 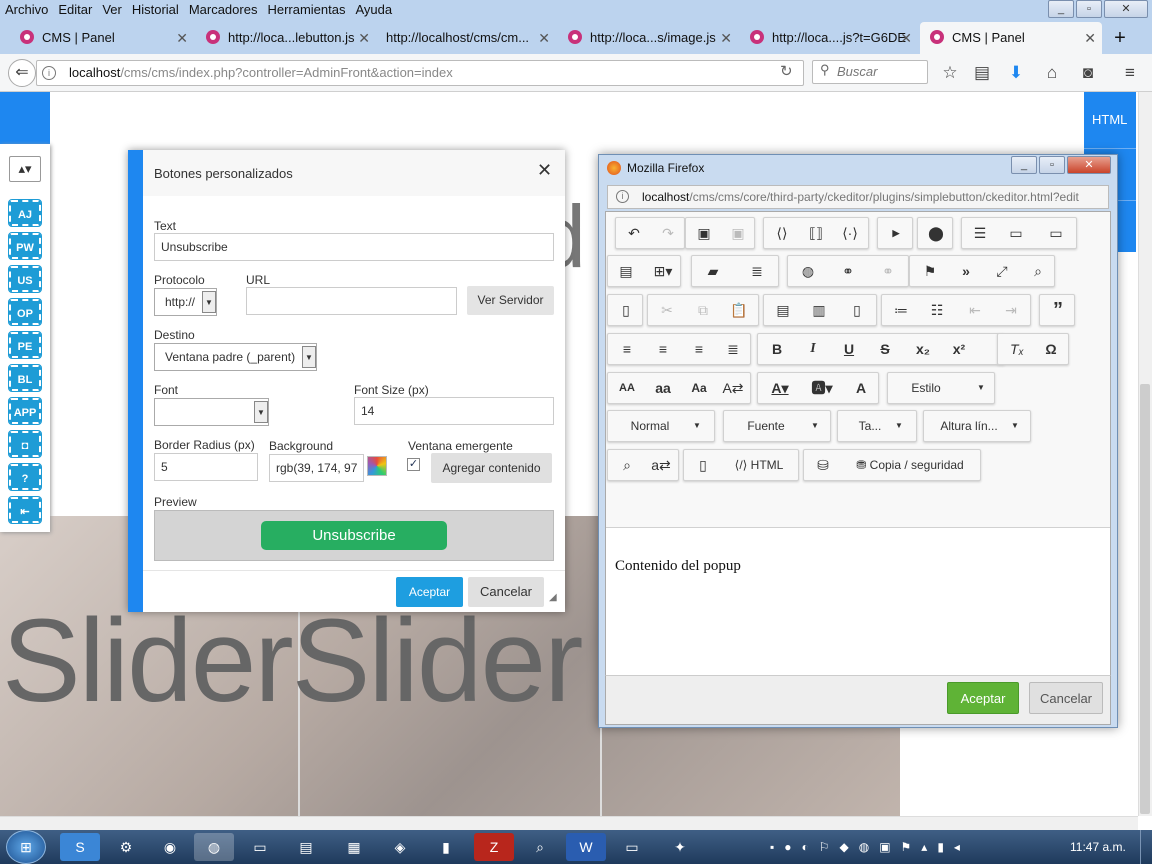 I want to click on code-snippet-icon: ⟦⟧, so click(x=816, y=233).